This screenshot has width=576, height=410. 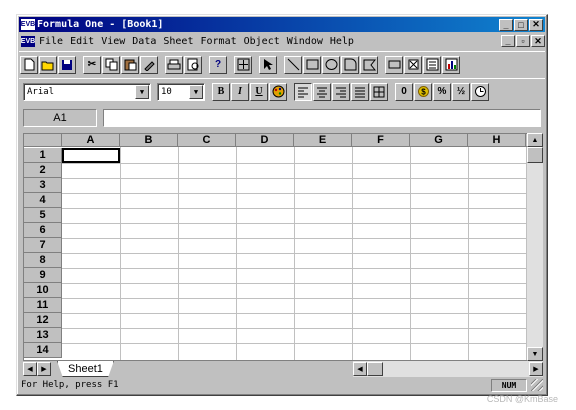 What do you see at coordinates (341, 91) in the screenshot?
I see `align-right-icon` at bounding box center [341, 91].